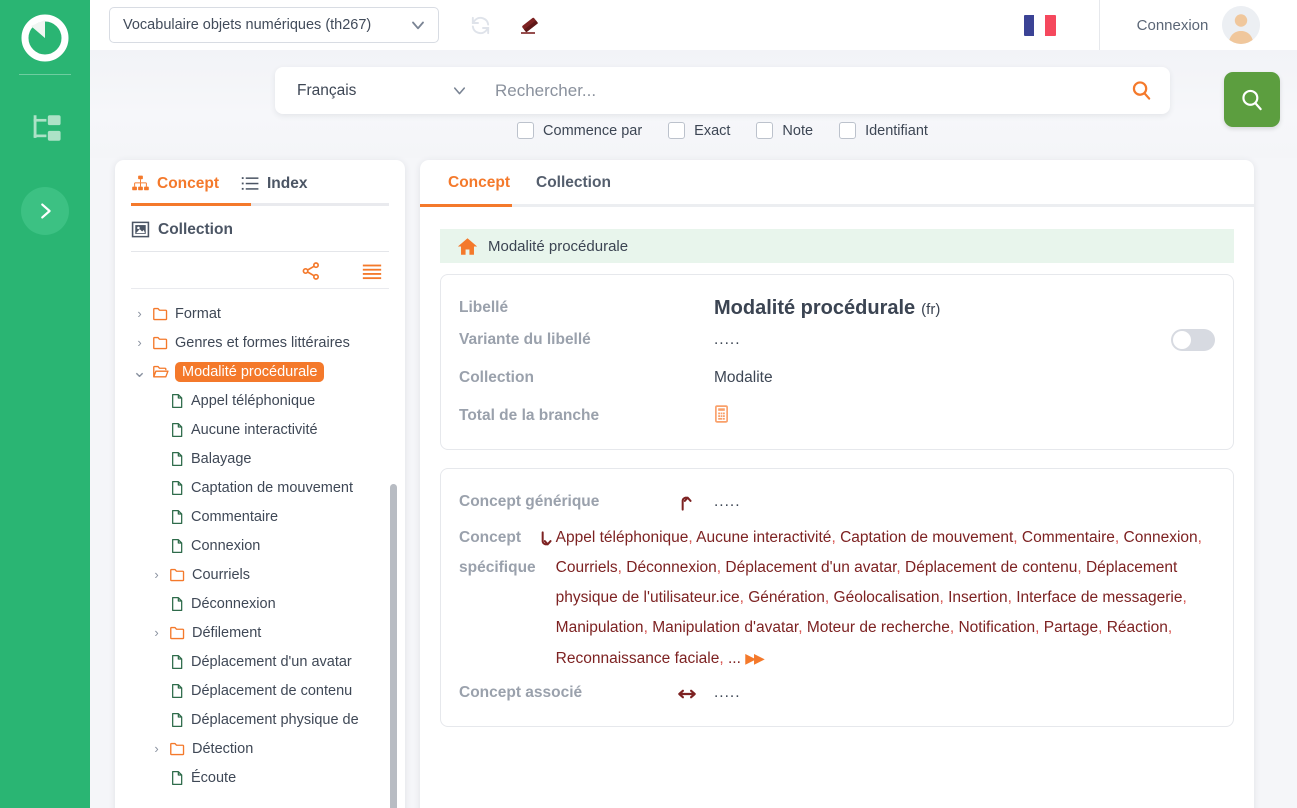 The height and width of the screenshot is (808, 1297). I want to click on narrower-concept-link: Déconnexion, so click(671, 567).